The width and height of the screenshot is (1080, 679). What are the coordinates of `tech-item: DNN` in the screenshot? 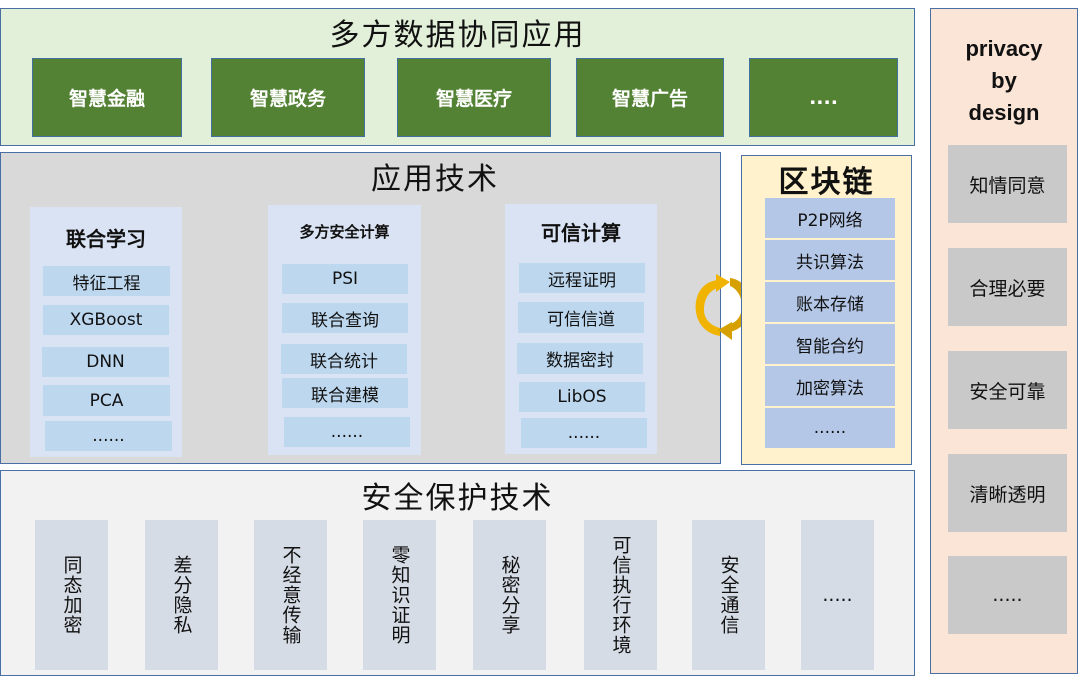 It's located at (105, 362).